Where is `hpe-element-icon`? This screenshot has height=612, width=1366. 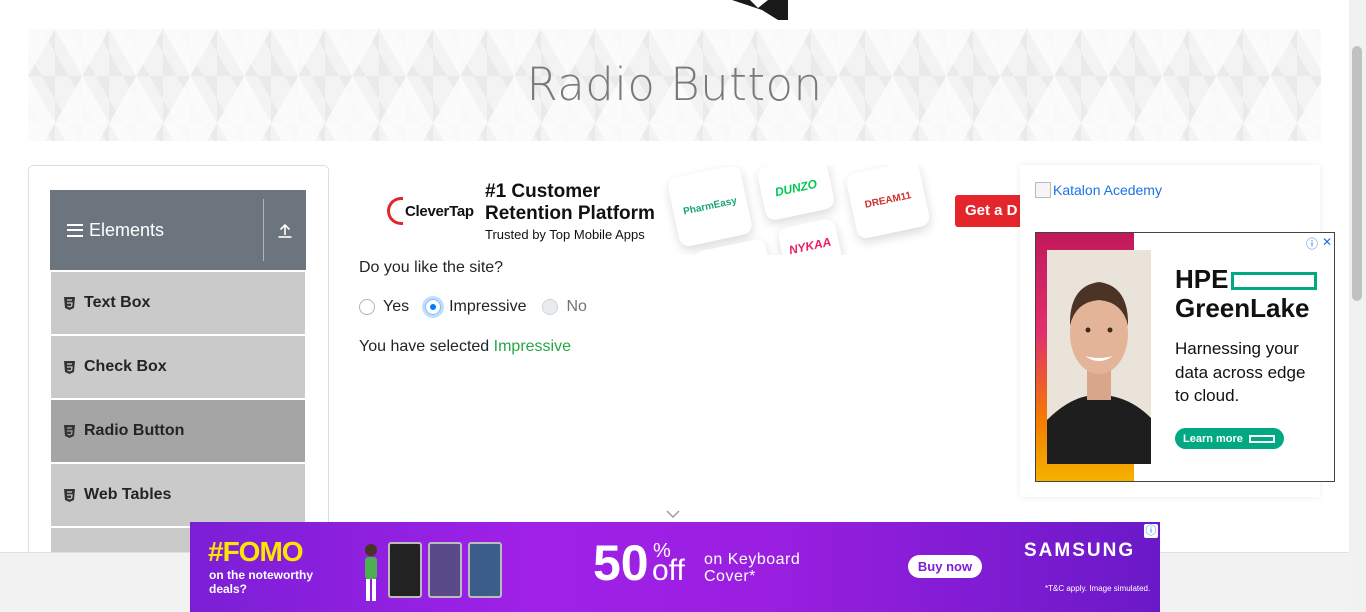
hpe-element-icon is located at coordinates (1274, 281).